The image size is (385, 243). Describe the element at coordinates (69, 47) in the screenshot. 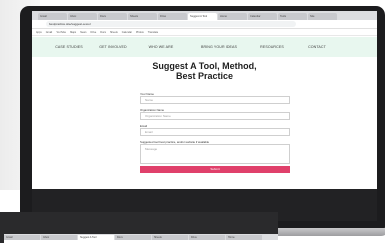

I see `nav-case-studies: CASE STUDIES` at that location.